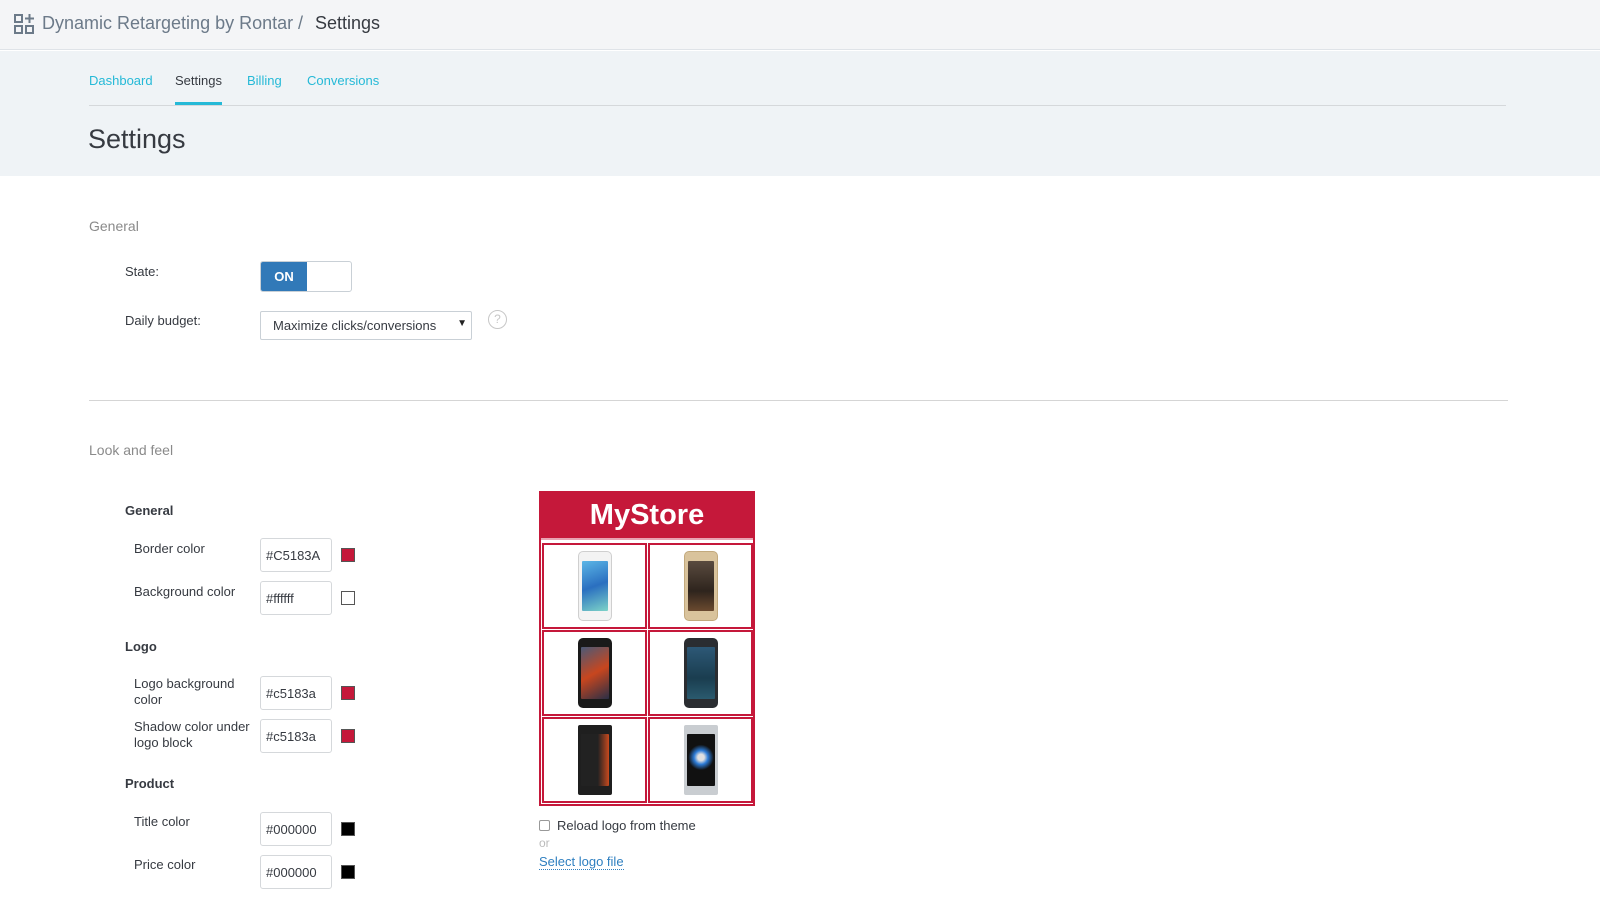 This screenshot has width=1600, height=900. I want to click on daily-budget-select: Maximize clicks/conversions ▼, so click(366, 325).